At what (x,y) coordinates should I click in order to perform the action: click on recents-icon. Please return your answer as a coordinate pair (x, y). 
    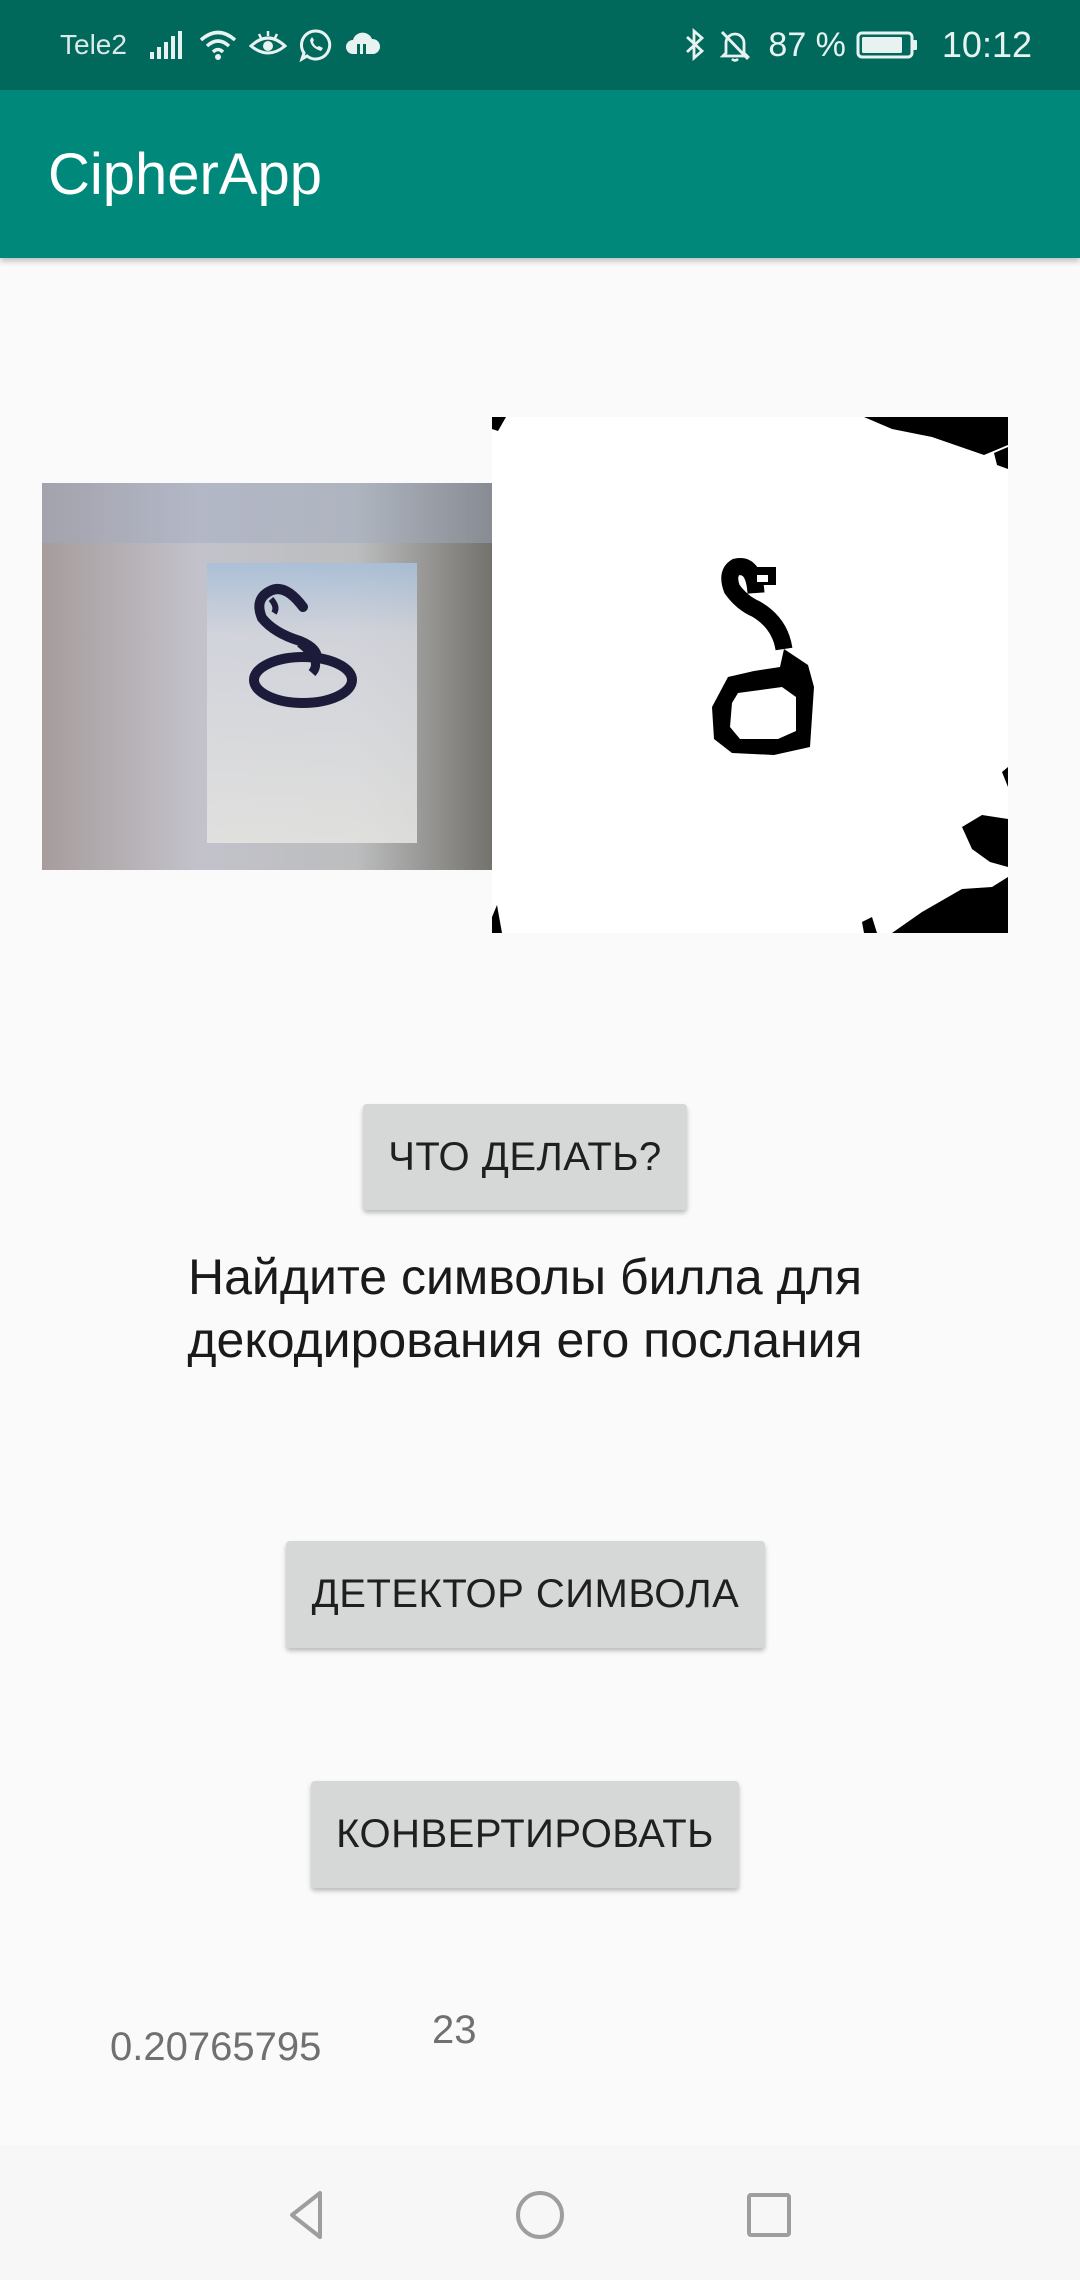
    Looking at the image, I should click on (769, 2215).